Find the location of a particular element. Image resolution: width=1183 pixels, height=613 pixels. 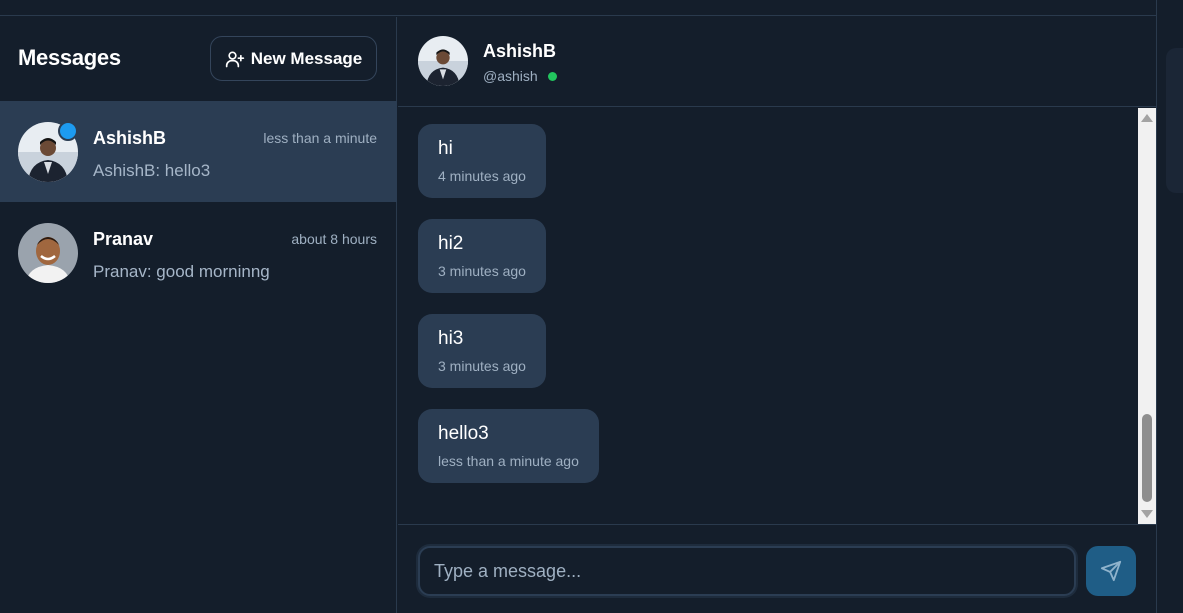

chat-contact-name: AshishB is located at coordinates (520, 51).